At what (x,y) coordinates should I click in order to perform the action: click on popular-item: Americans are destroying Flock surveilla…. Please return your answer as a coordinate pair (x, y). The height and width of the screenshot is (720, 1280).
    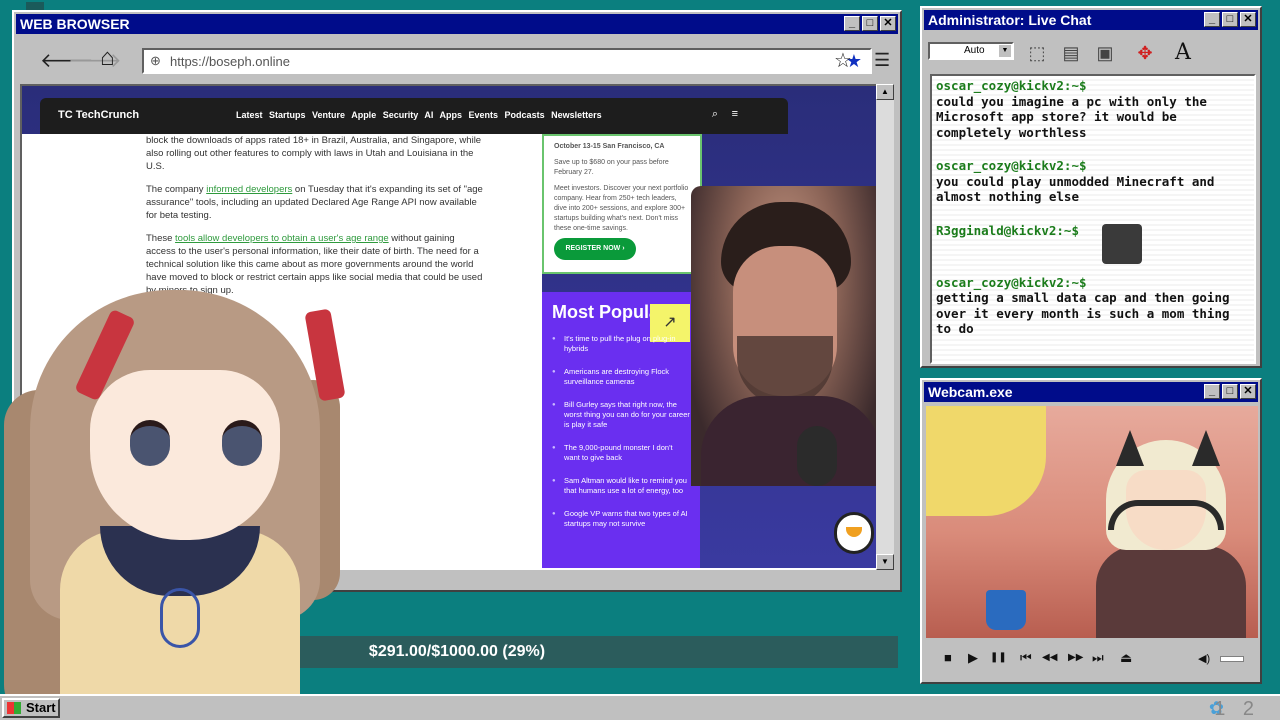
    Looking at the image, I should click on (621, 377).